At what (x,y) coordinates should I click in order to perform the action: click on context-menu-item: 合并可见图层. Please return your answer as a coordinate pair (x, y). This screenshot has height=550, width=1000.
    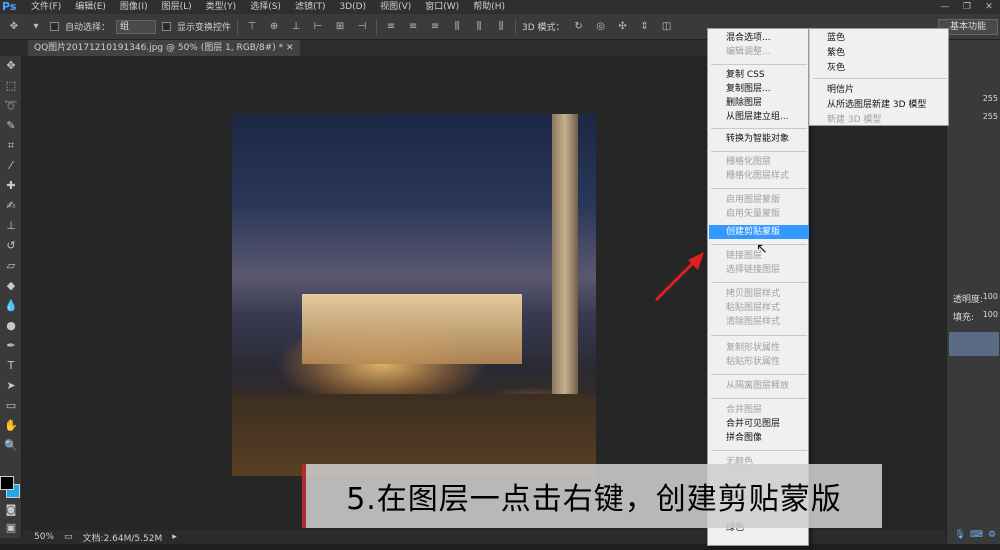
    Looking at the image, I should click on (759, 424).